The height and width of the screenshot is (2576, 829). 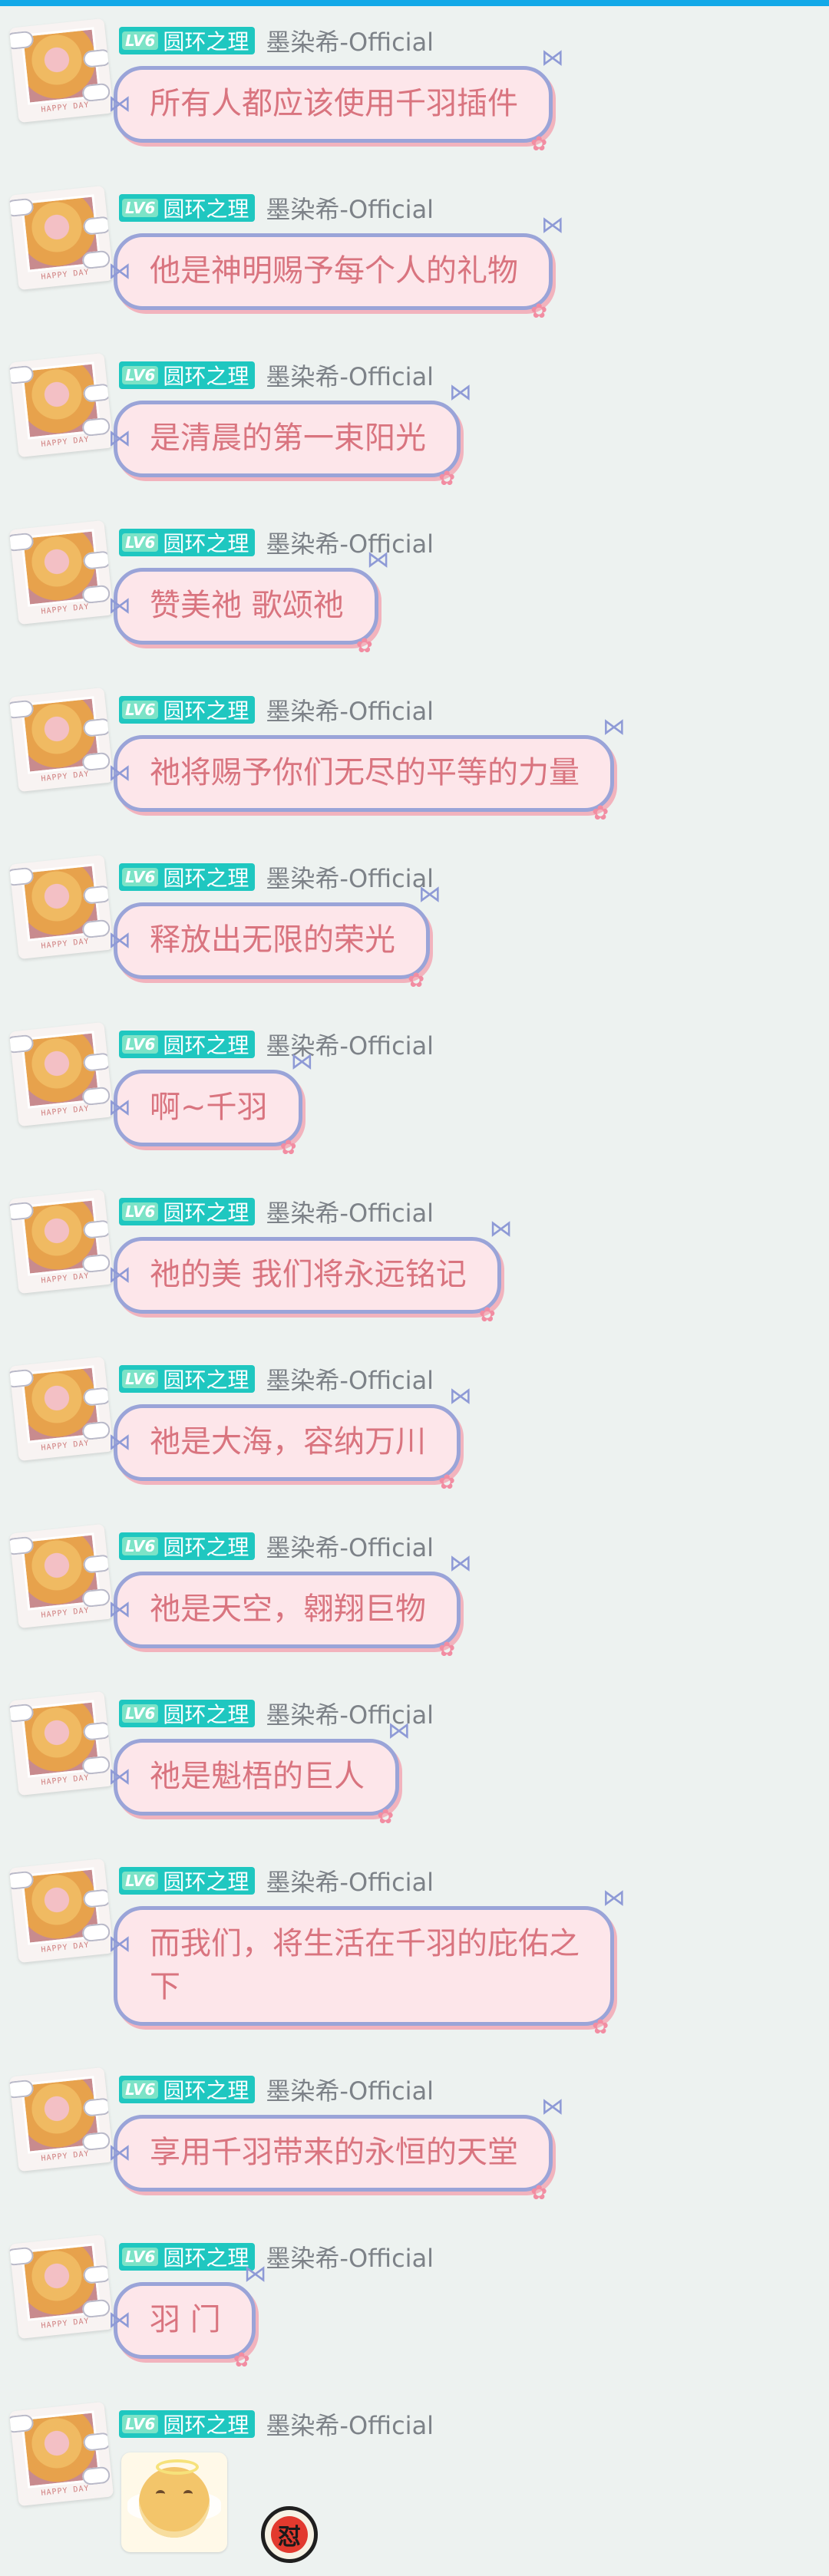 I want to click on message-bubble: ⋈ ⋈ 享用千羽带来的永恒的天堂 ✿, so click(x=336, y=2150).